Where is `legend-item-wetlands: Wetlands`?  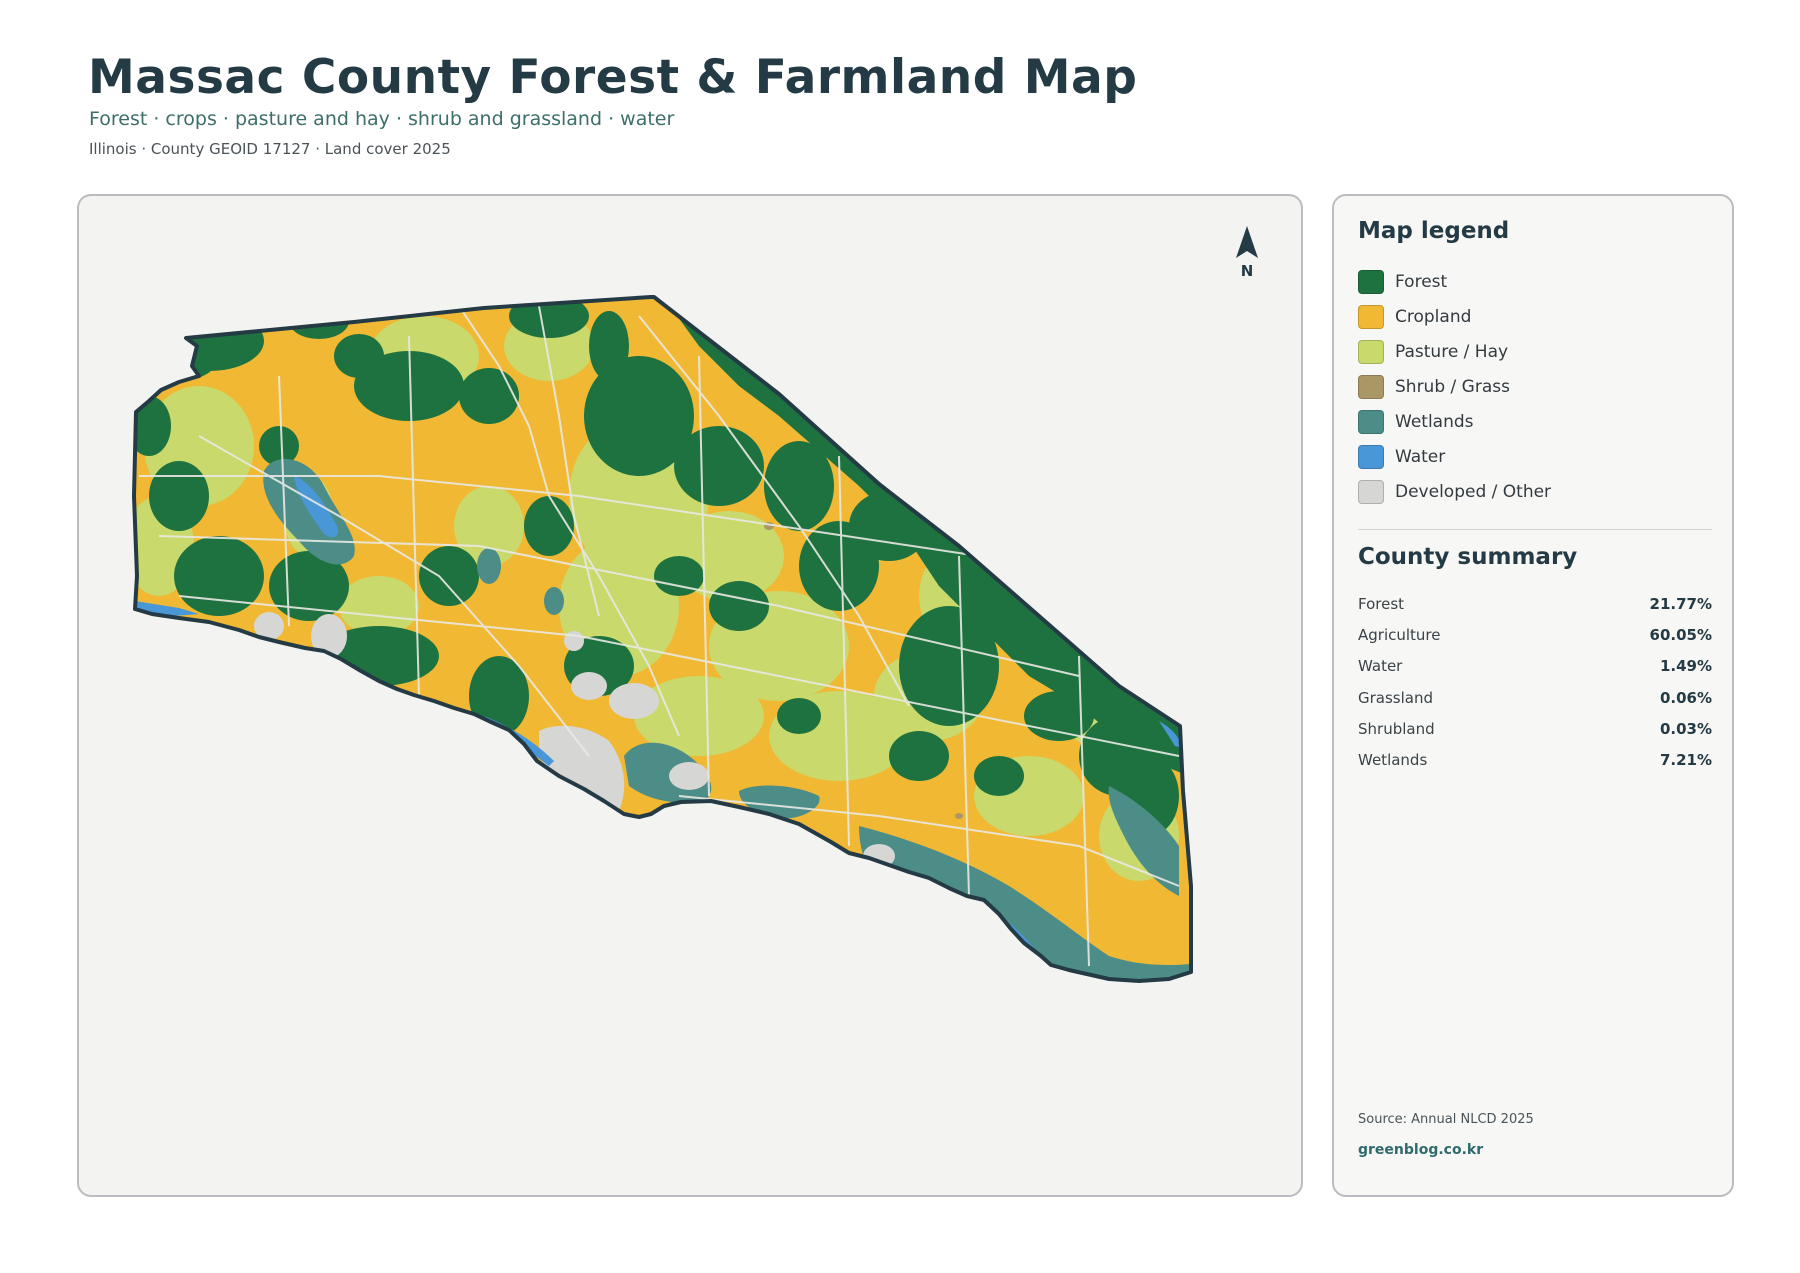 legend-item-wetlands: Wetlands is located at coordinates (1454, 421).